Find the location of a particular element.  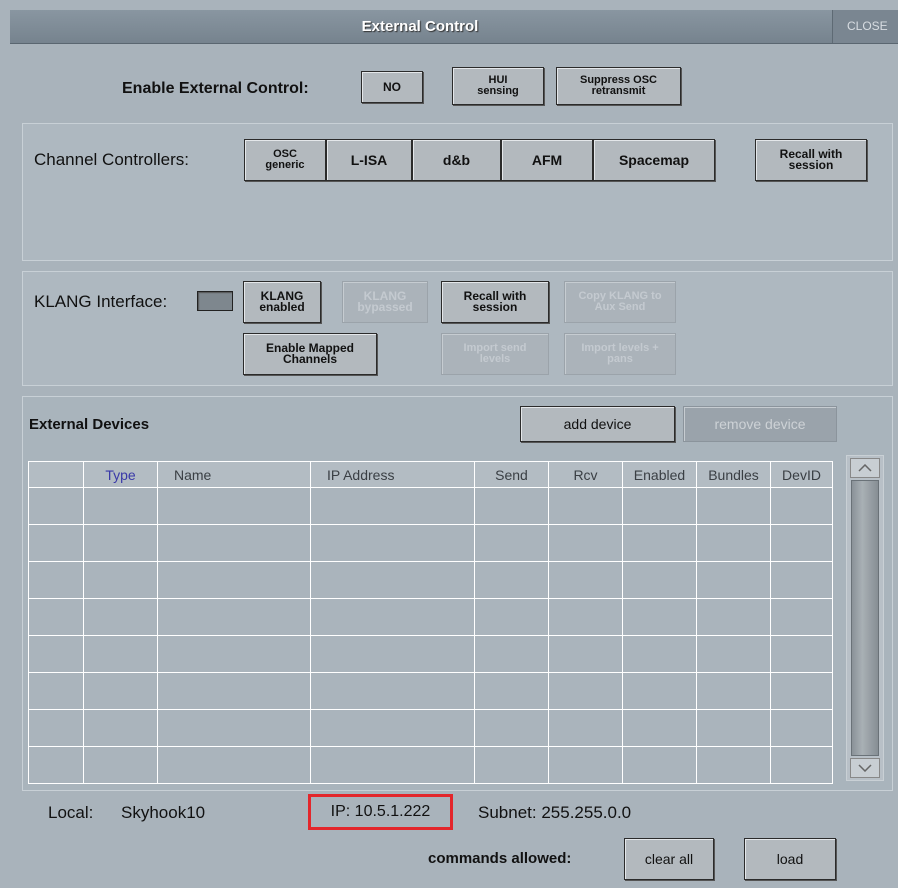

hui-sensing-button: HUI sensing is located at coordinates (498, 86).